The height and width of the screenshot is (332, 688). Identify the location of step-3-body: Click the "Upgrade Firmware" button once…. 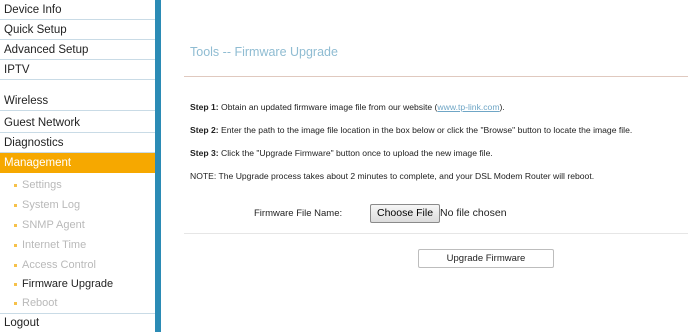
(355, 153).